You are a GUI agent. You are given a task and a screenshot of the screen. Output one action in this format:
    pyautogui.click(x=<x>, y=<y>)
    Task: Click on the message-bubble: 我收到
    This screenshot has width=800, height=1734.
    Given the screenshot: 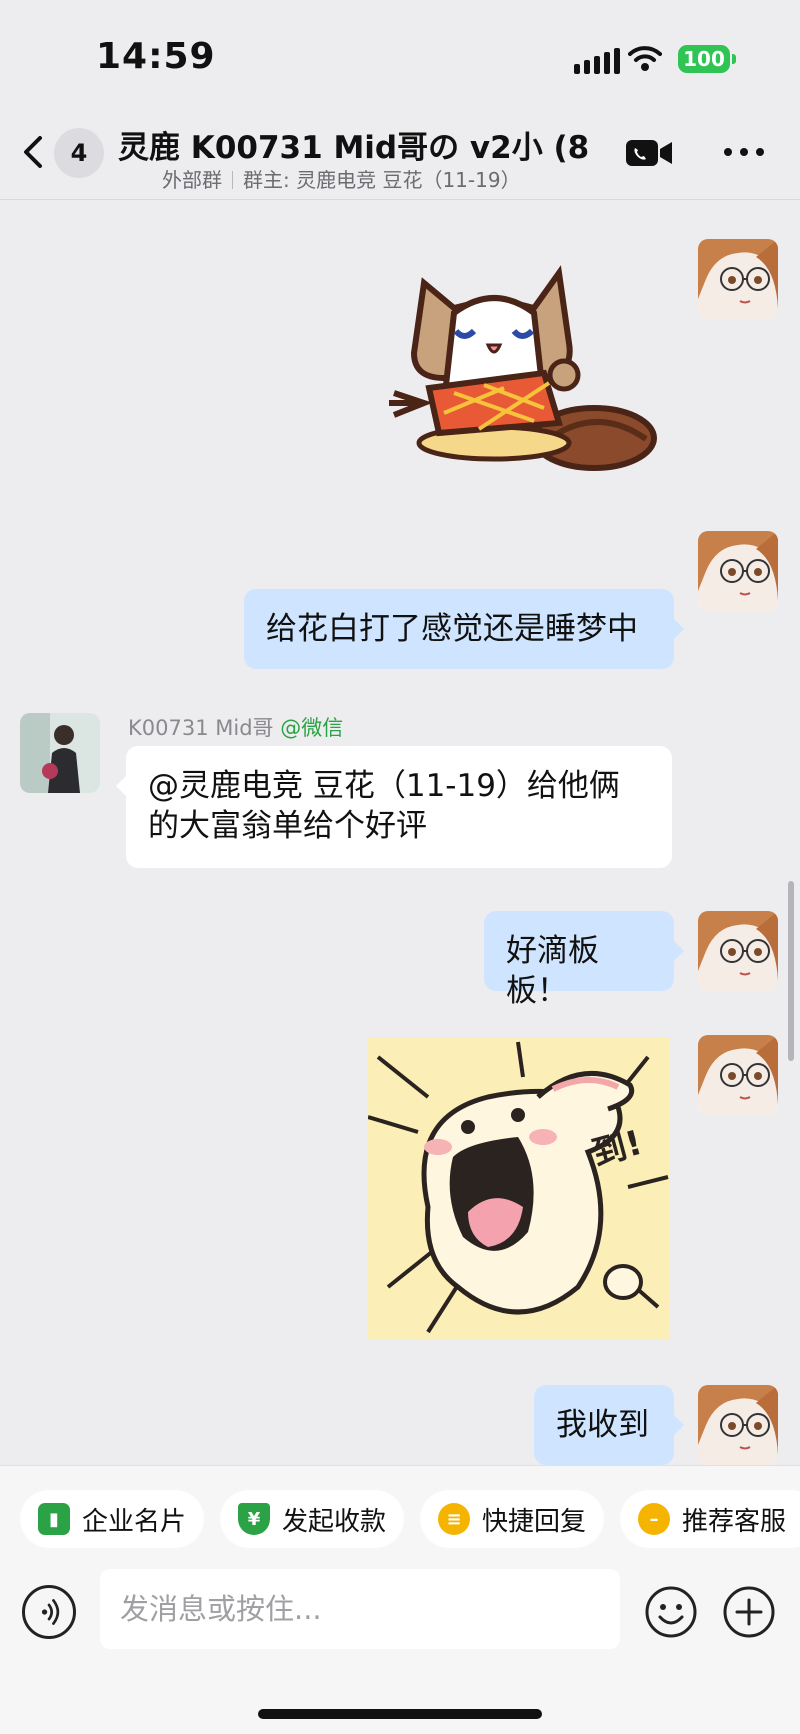 What is the action you would take?
    pyautogui.click(x=609, y=1425)
    